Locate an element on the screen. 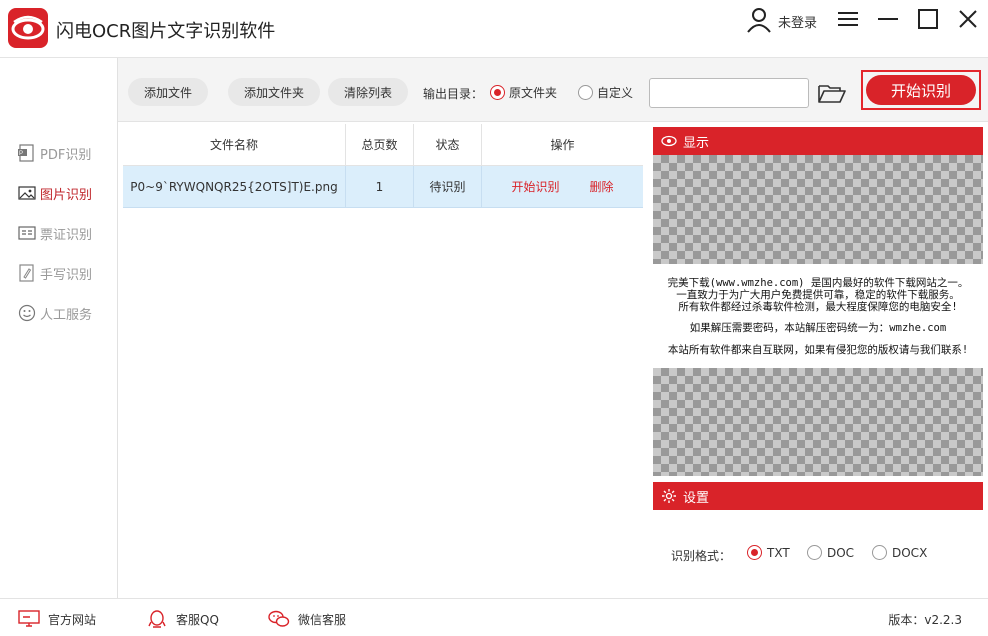  cell-filename: P0~9`RYWQNQR25{2OTS]T)E.png is located at coordinates (234, 186).